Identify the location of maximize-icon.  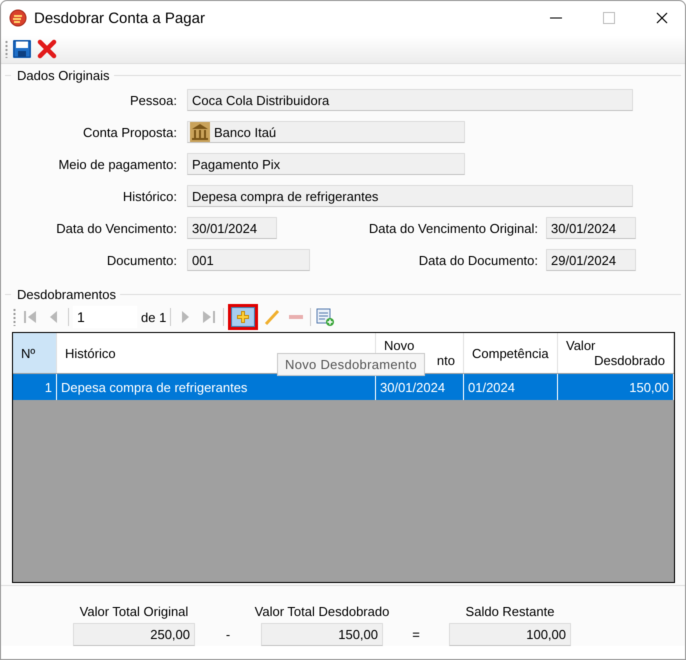
(609, 18).